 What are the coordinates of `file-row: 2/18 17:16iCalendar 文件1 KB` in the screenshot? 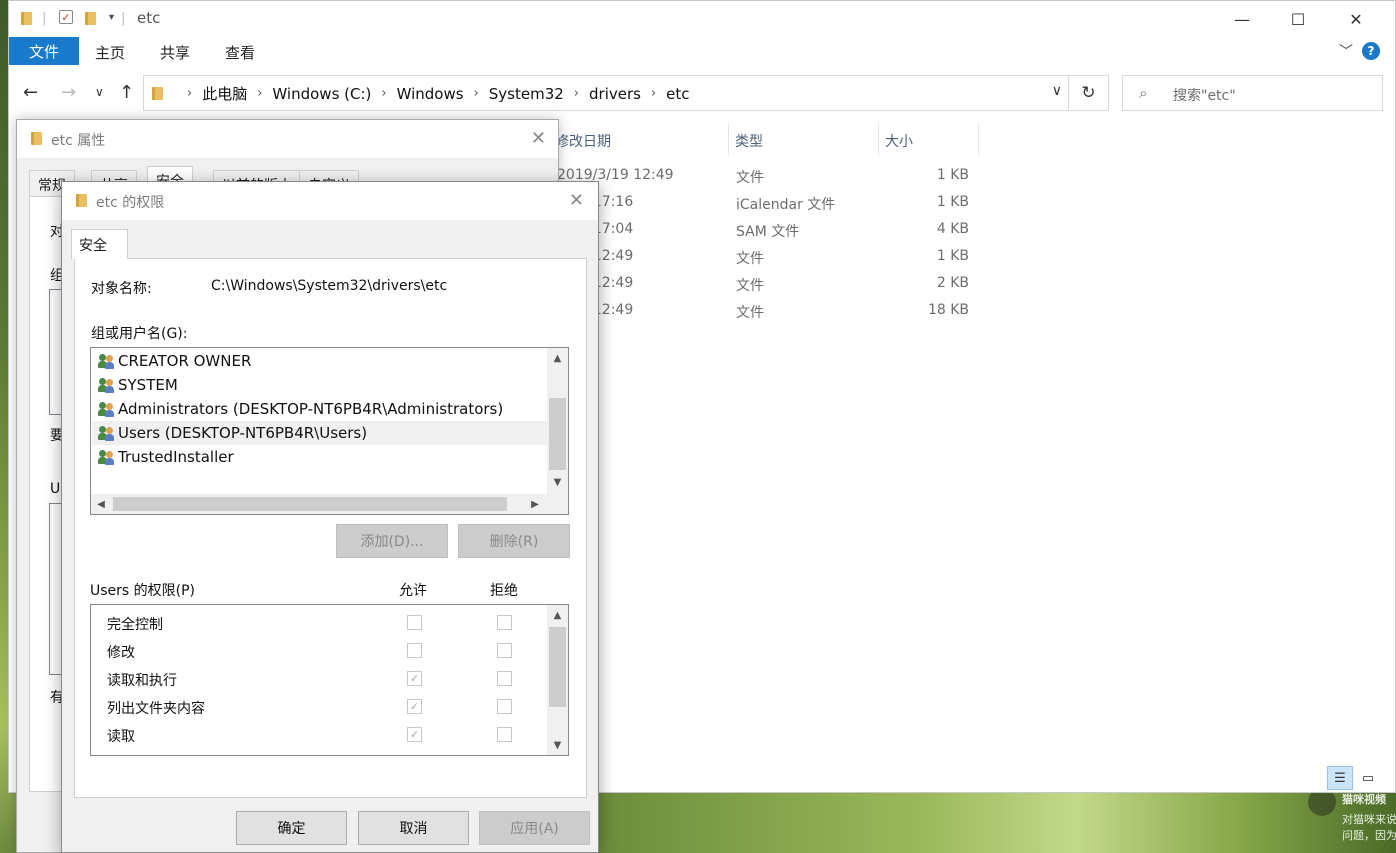 It's located at (769, 203).